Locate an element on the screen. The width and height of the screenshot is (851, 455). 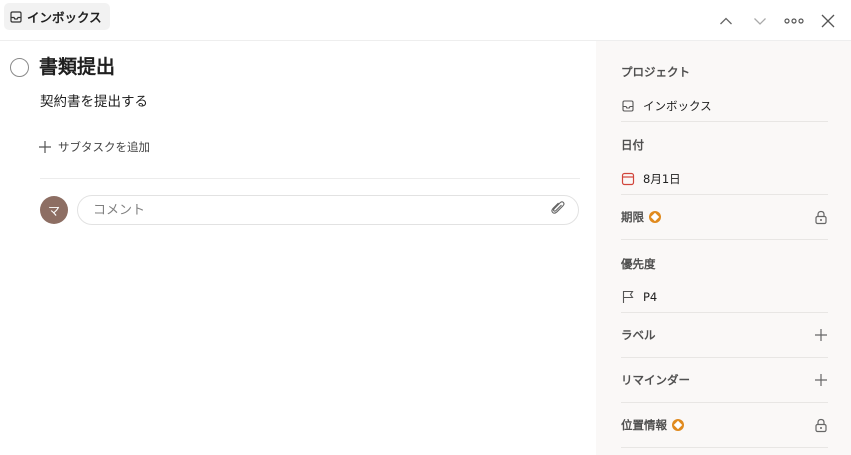
date-field: 日付 8月1日 is located at coordinates (724, 162).